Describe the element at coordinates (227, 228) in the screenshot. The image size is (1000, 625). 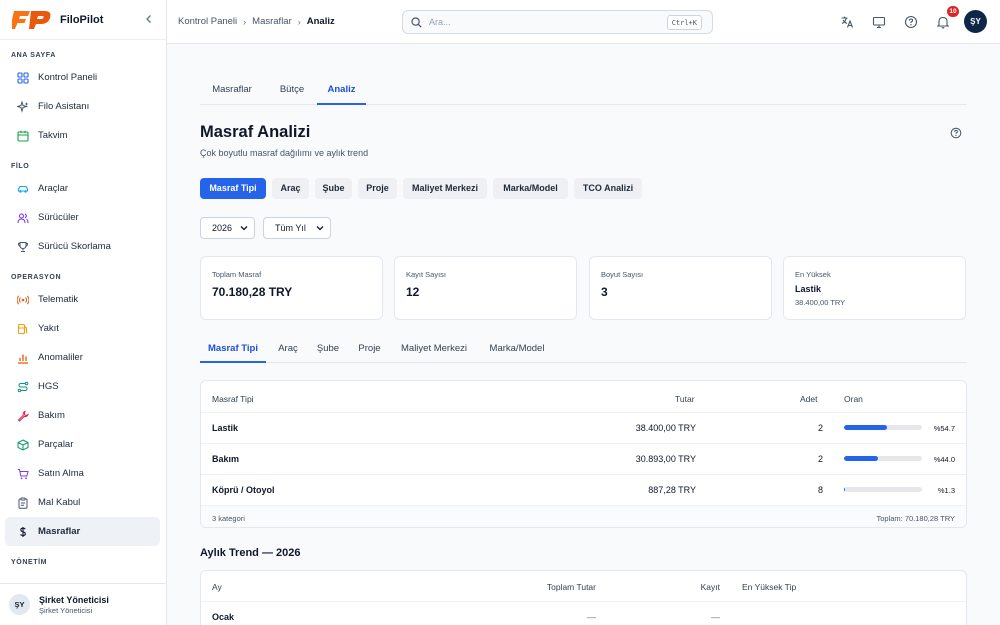
I see `year-select: 2026` at that location.